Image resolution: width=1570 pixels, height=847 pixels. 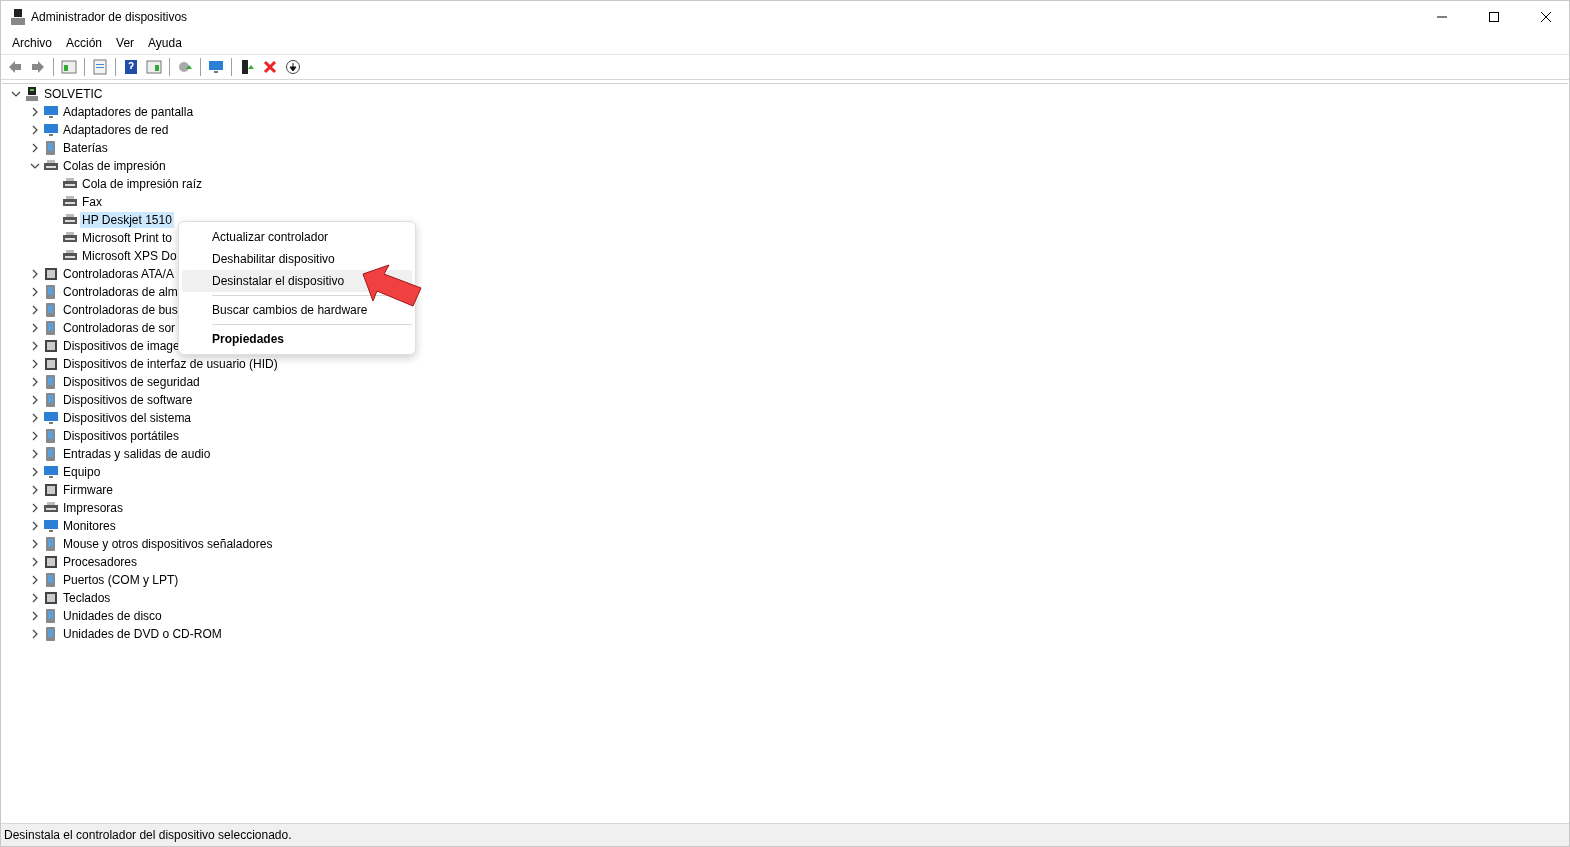 I want to click on tree-item: Dispositivos de interfaz de usuario (HID), so click(x=170, y=364).